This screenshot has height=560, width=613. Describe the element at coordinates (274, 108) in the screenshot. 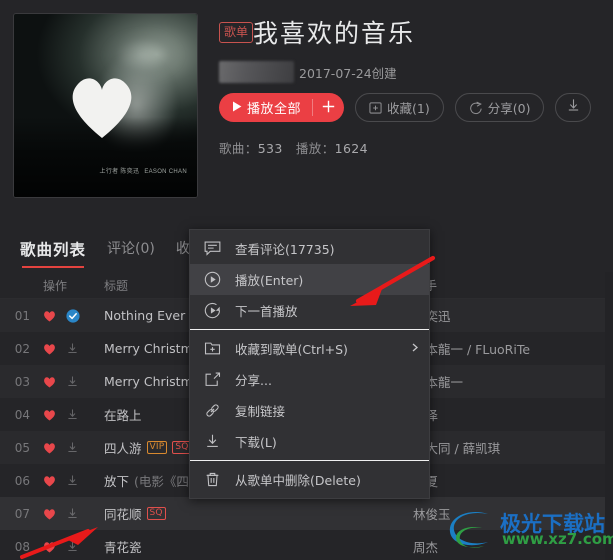

I see `play-all-label: 播放全部` at that location.